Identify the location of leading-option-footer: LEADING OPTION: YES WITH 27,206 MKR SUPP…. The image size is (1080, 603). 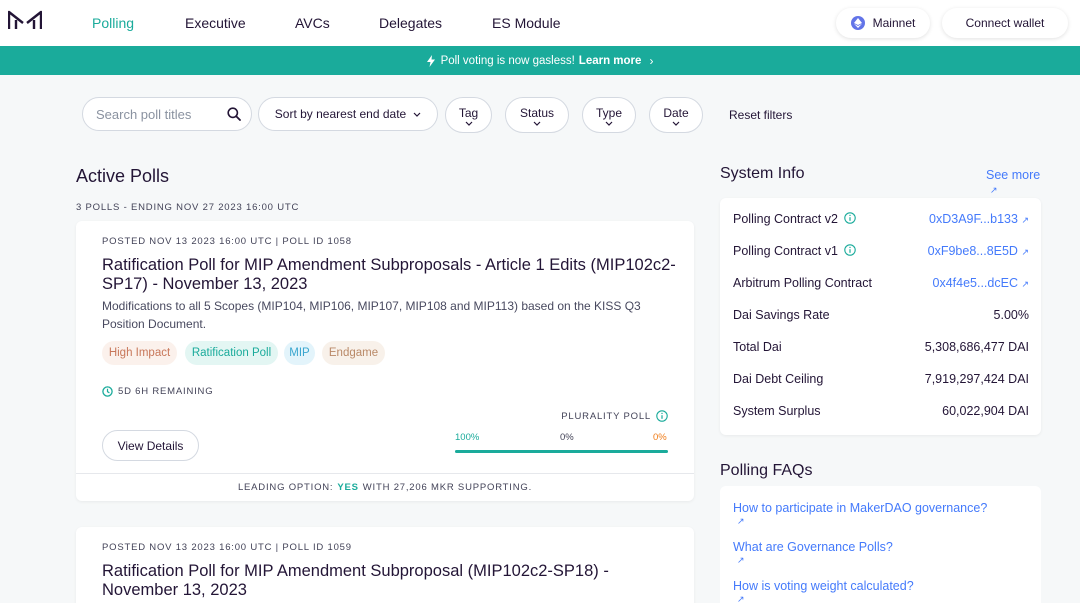
(385, 487).